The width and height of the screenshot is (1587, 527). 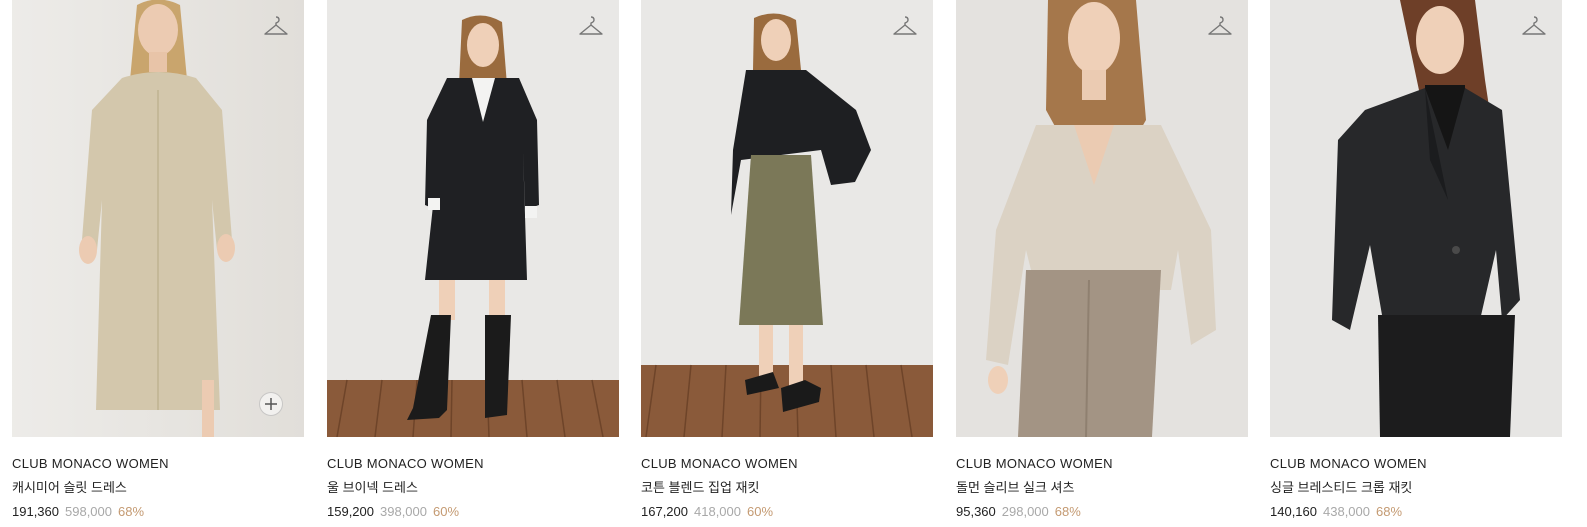 What do you see at coordinates (787, 511) in the screenshot?
I see `price-row: 167,200 418,000 60%` at bounding box center [787, 511].